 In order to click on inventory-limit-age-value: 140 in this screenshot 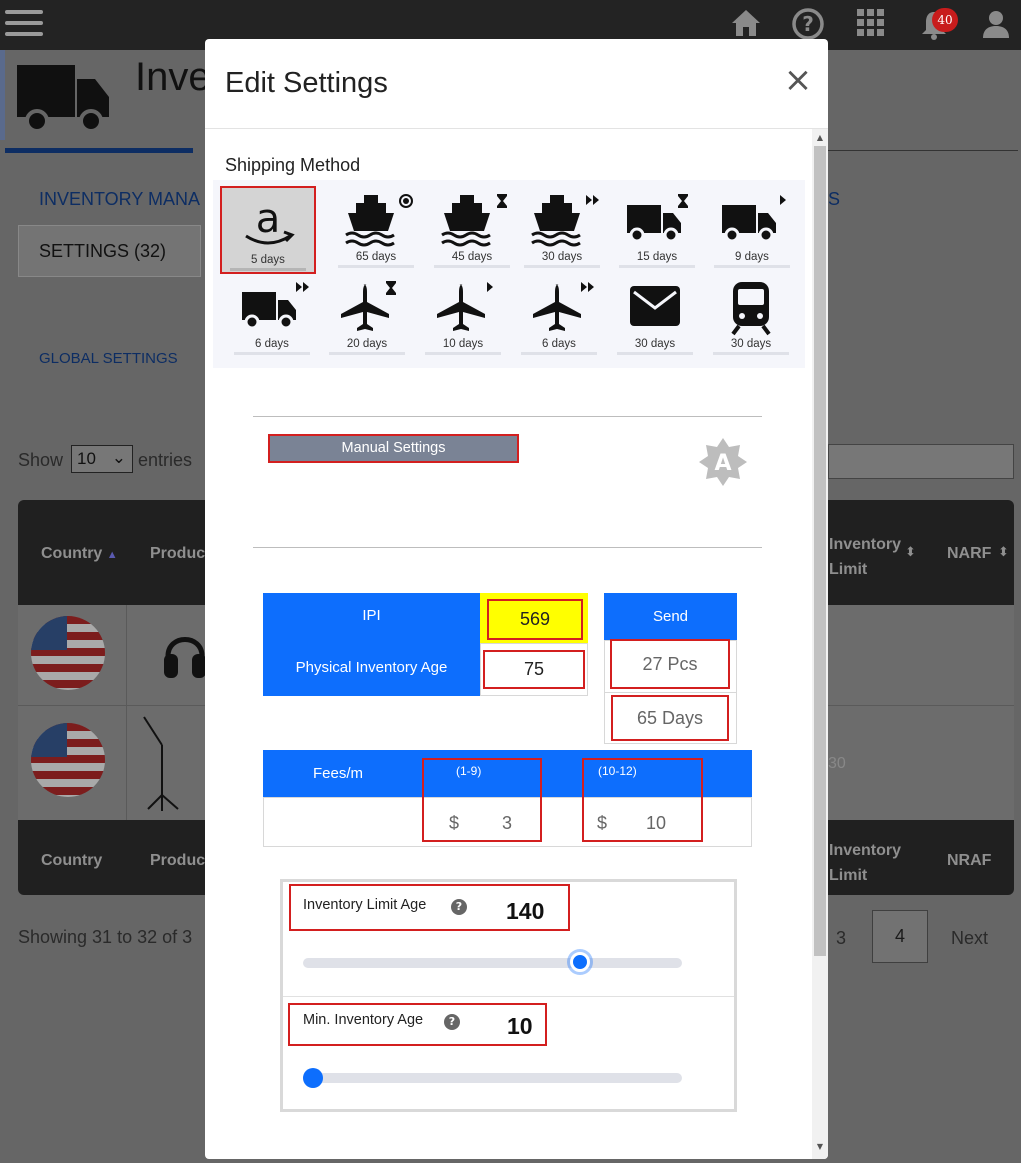, I will do `click(525, 911)`.